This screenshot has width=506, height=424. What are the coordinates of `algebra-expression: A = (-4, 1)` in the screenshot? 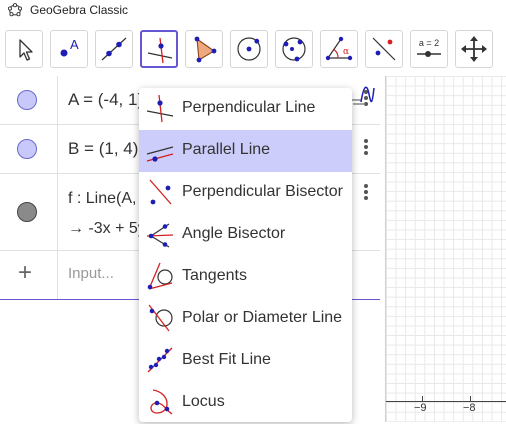 It's located at (105, 100).